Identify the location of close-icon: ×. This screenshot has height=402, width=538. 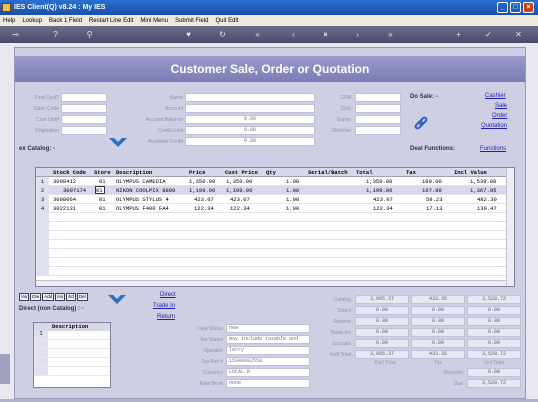
(528, 7).